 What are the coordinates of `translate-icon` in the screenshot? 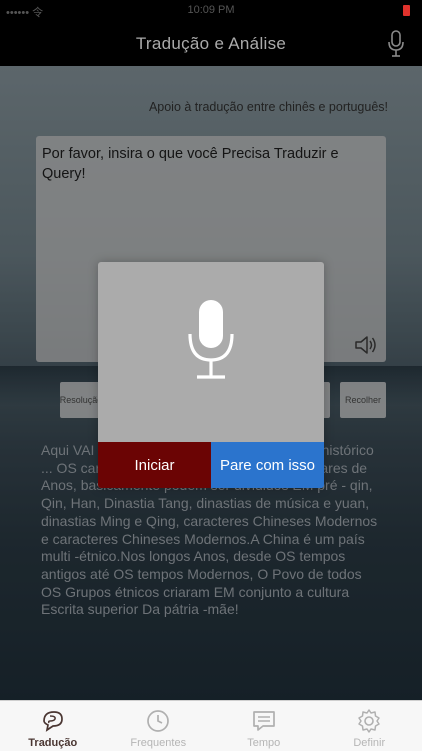 It's located at (53, 721).